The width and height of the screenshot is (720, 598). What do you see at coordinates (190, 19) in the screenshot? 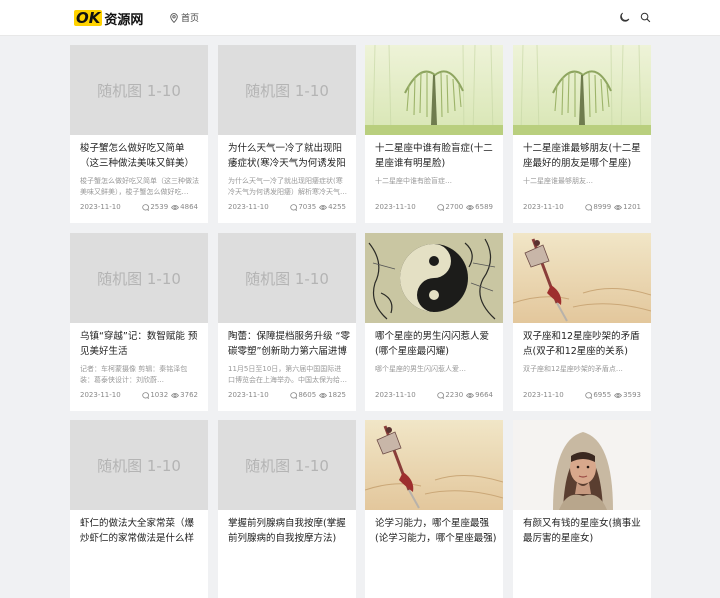
I see `nav-home-label: 首页` at bounding box center [190, 19].